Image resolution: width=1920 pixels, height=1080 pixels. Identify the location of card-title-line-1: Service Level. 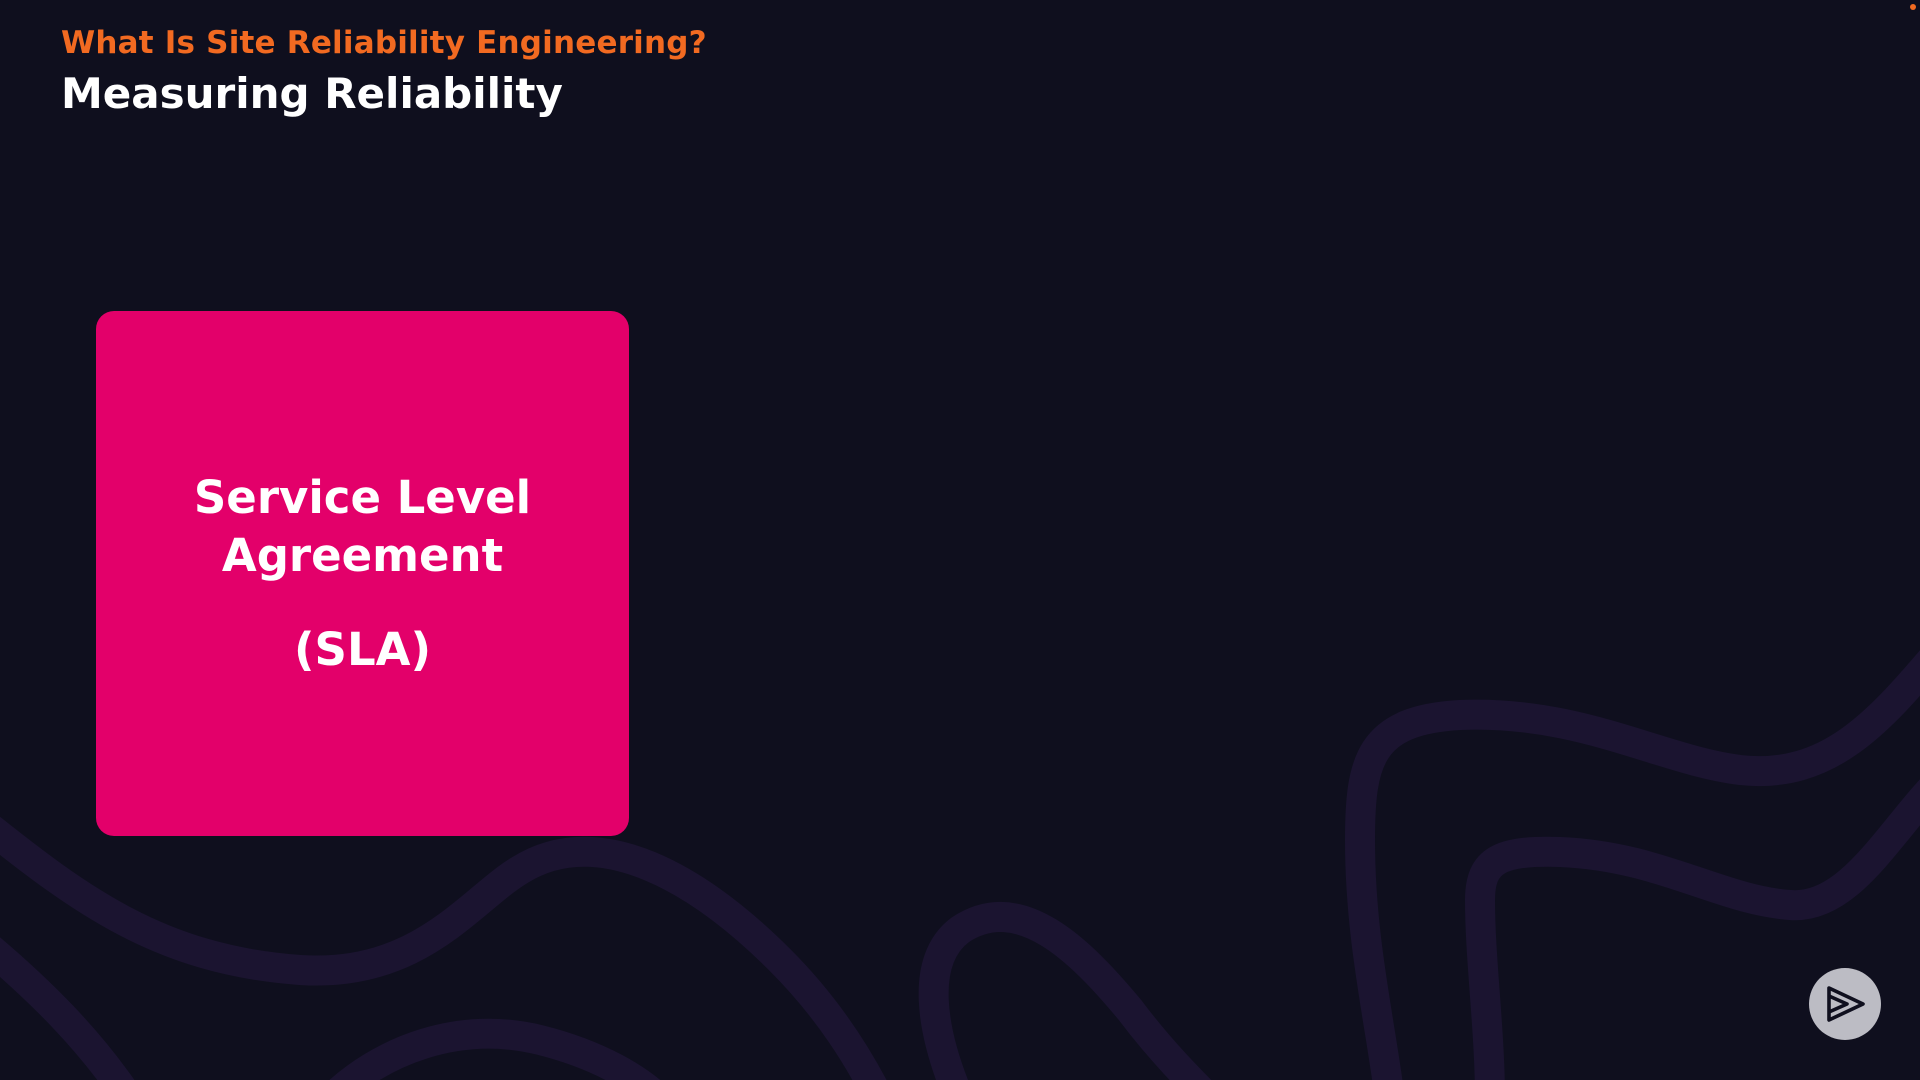
(362, 497).